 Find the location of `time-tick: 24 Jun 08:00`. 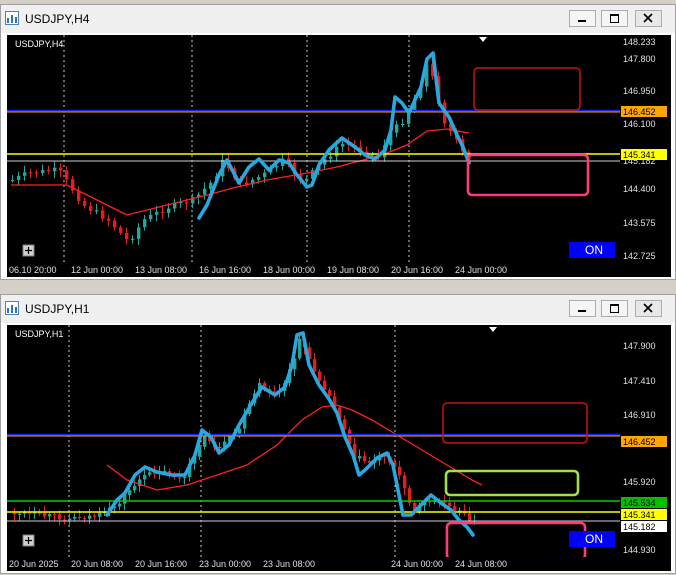

time-tick: 24 Jun 08:00 is located at coordinates (481, 564).